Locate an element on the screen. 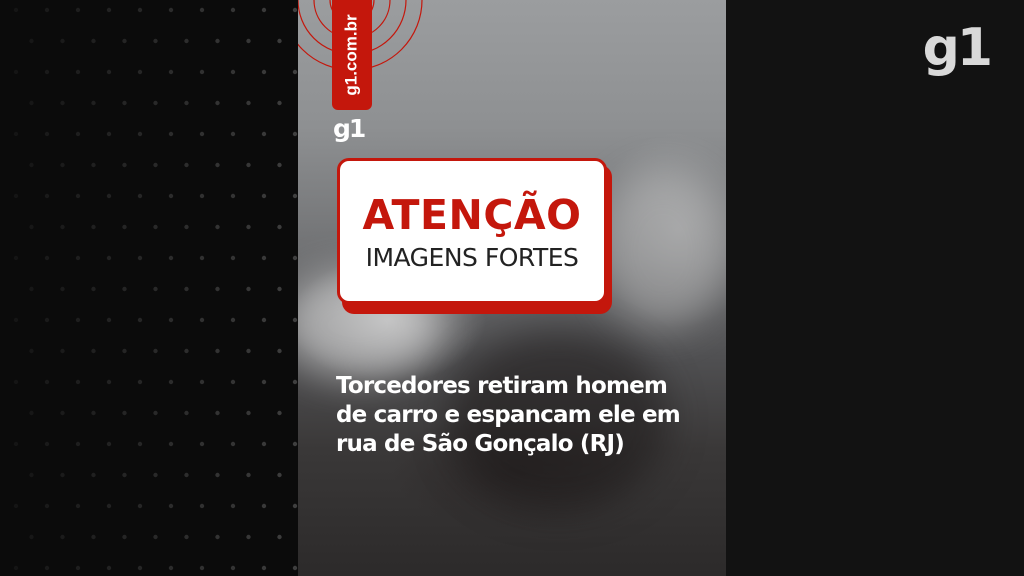 This screenshot has width=1024, height=576. g1-logo: g1 is located at coordinates (957, 48).